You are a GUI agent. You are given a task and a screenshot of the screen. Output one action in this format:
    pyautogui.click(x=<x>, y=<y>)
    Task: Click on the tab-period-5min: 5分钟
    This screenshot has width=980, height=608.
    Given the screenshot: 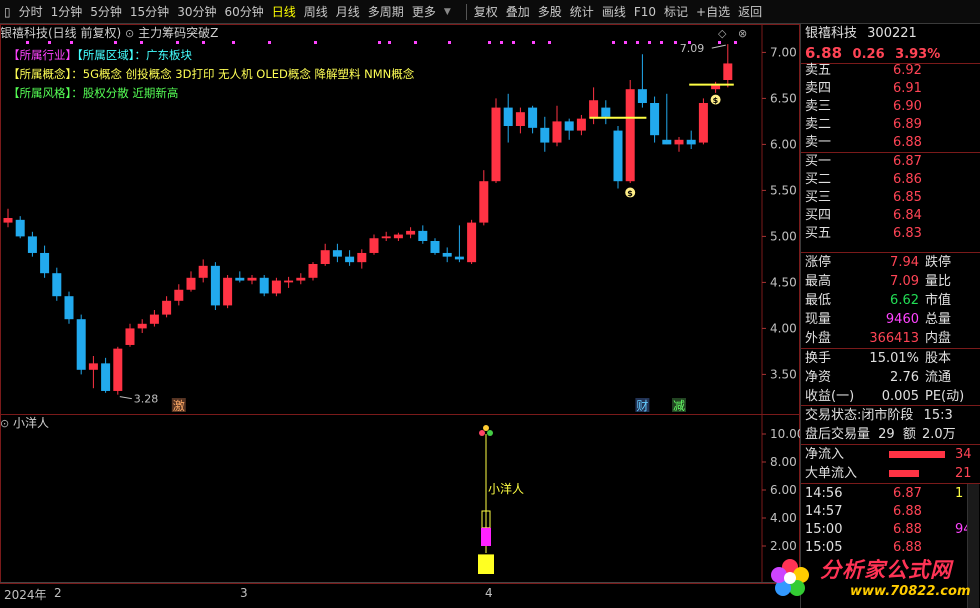 What is the action you would take?
    pyautogui.click(x=106, y=12)
    